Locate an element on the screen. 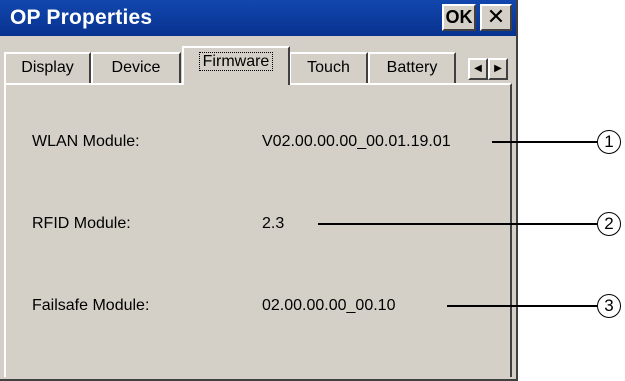 This screenshot has height=381, width=625. tab-display: Display is located at coordinates (47, 67).